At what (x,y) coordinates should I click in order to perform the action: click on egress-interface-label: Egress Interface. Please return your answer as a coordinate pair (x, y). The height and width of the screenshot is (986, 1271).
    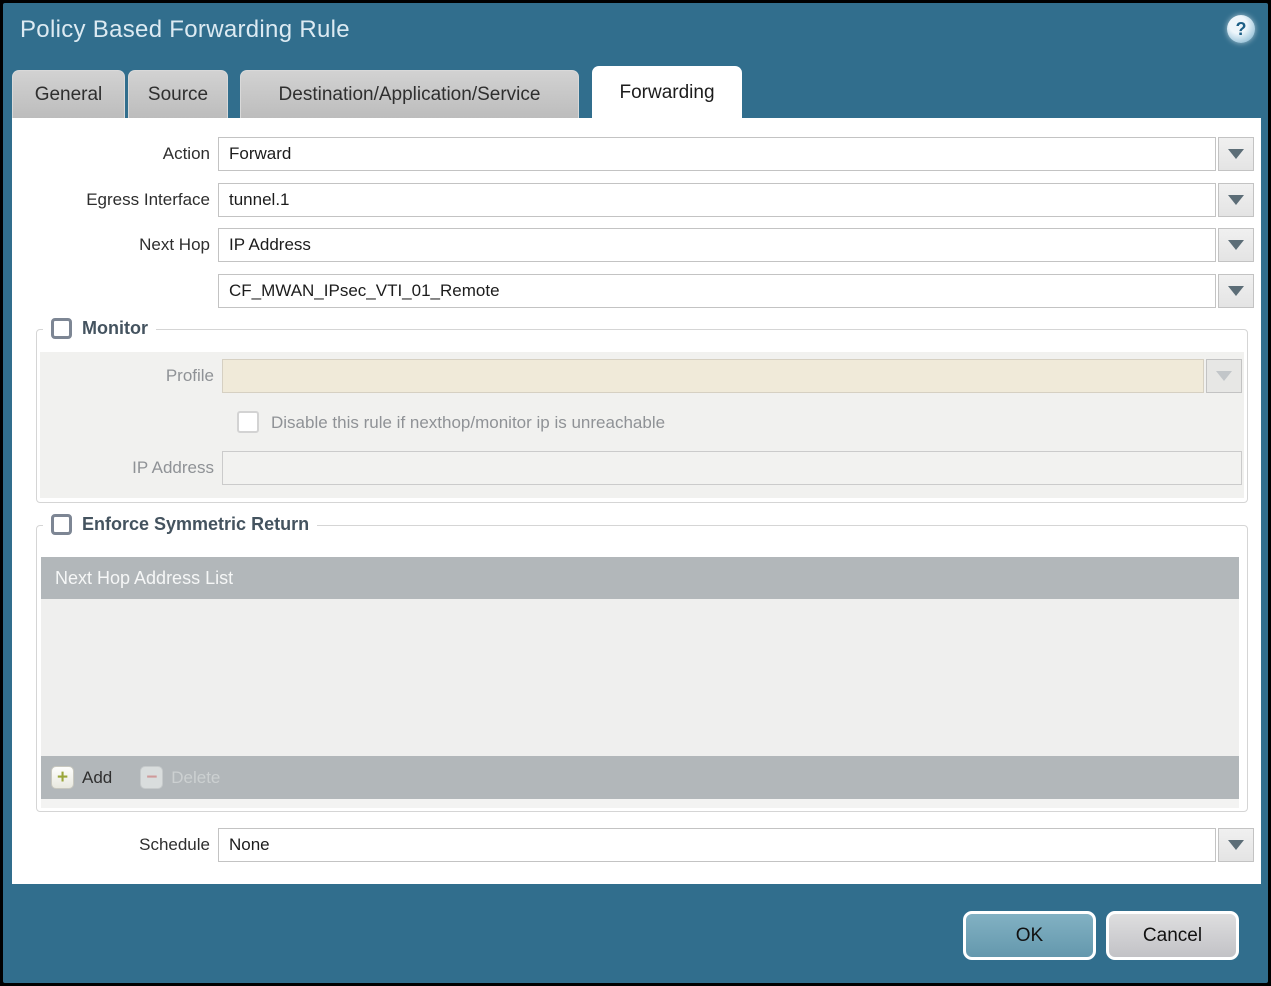
    Looking at the image, I should click on (148, 199).